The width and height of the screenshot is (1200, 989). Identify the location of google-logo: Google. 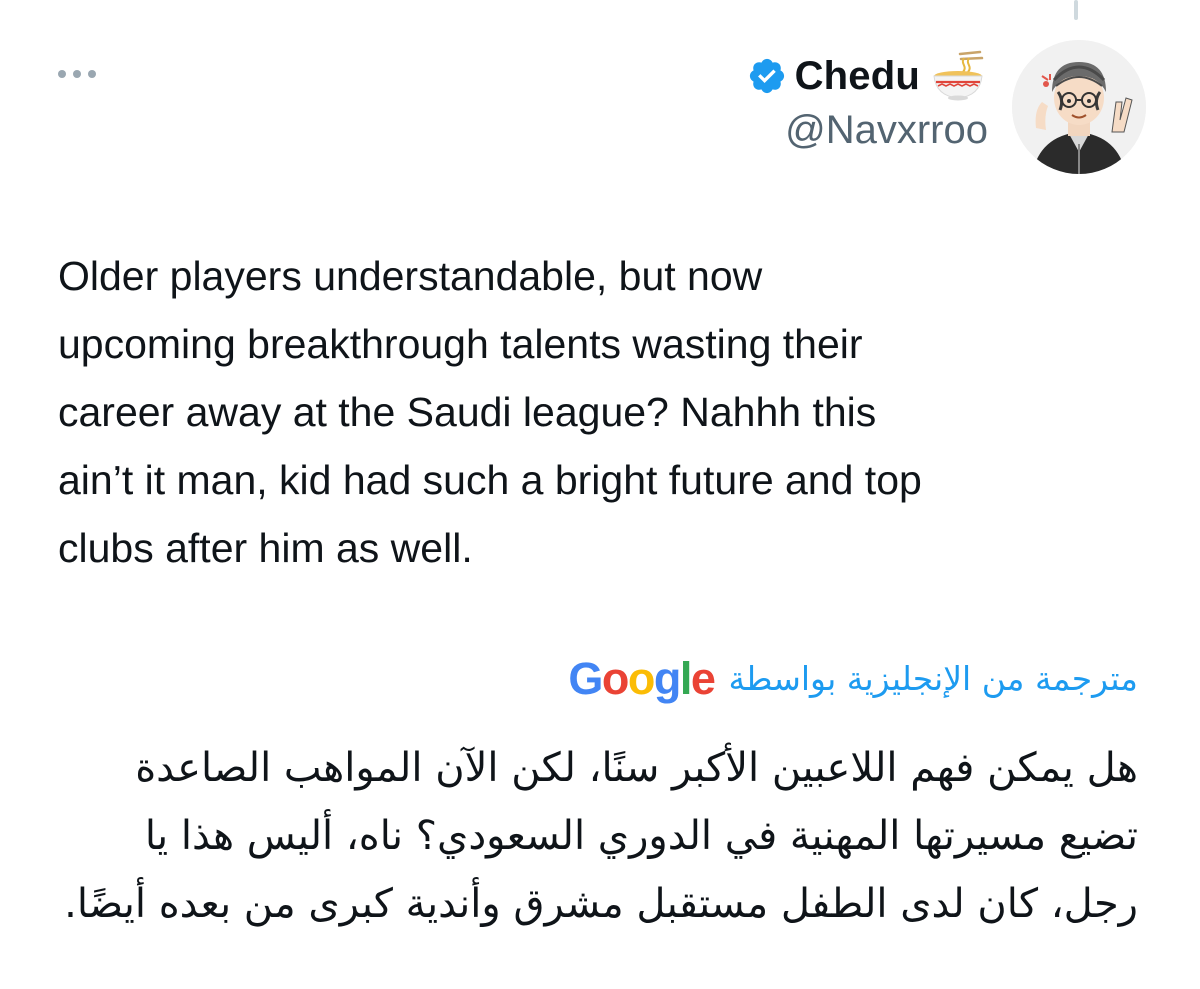
(642, 678).